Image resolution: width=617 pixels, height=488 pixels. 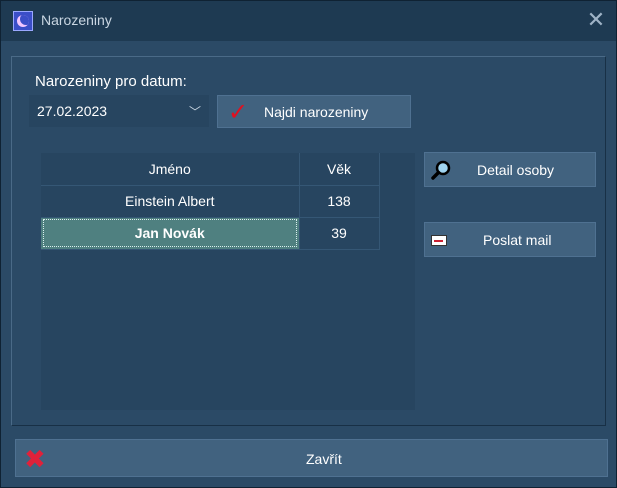 I want to click on send-mail-button: Poslat mail, so click(x=510, y=239).